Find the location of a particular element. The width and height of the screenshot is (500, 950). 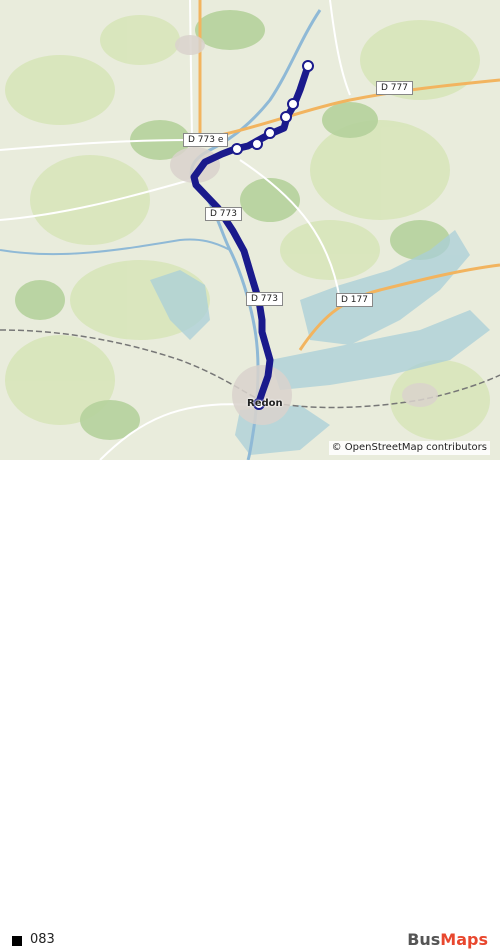

road-label-d773-low: D 773 is located at coordinates (264, 299).